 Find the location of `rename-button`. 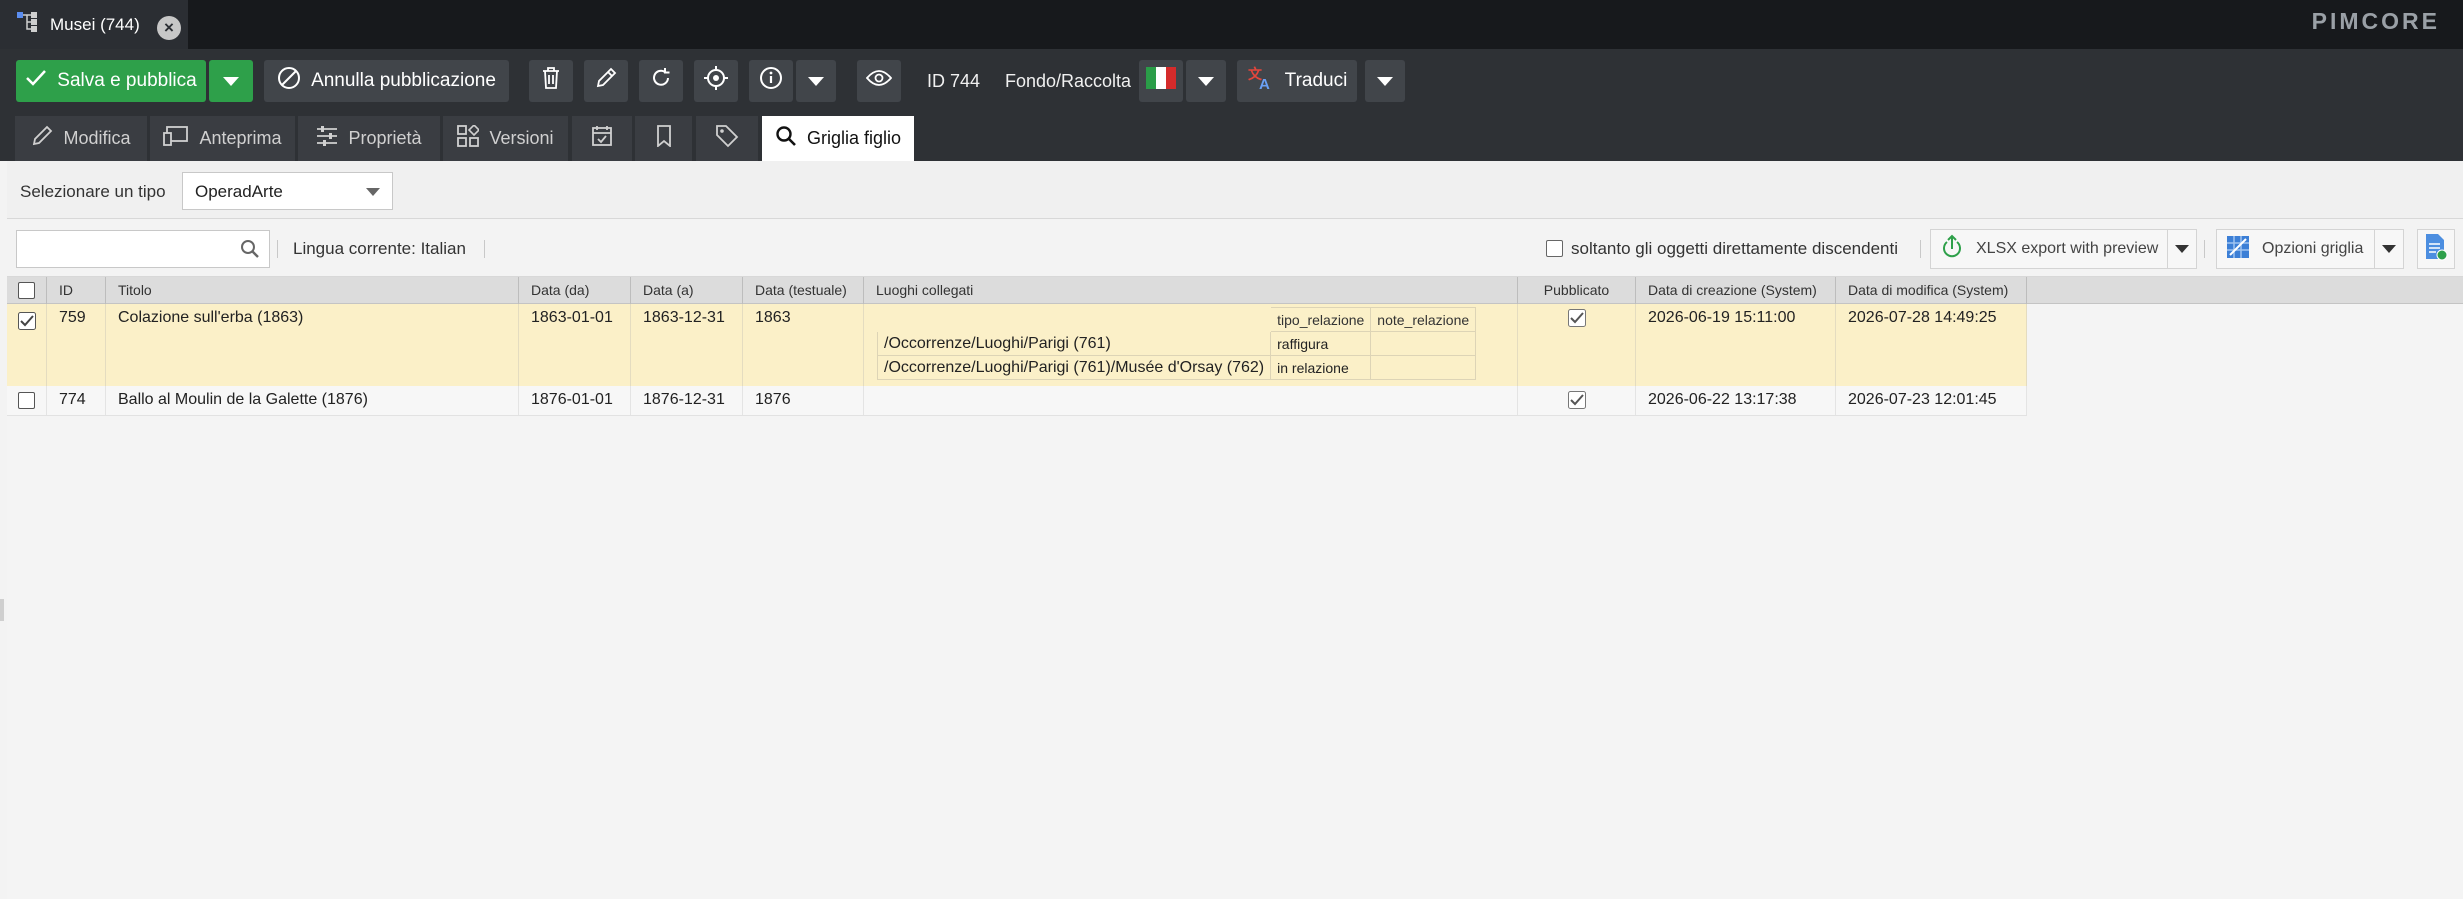

rename-button is located at coordinates (606, 81).